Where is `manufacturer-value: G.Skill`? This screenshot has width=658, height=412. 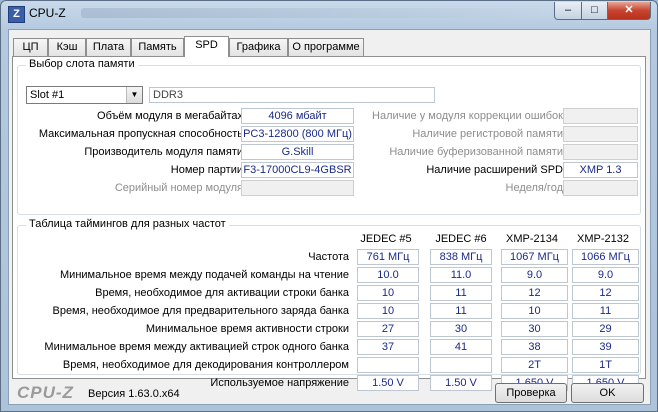 manufacturer-value: G.Skill is located at coordinates (297, 152).